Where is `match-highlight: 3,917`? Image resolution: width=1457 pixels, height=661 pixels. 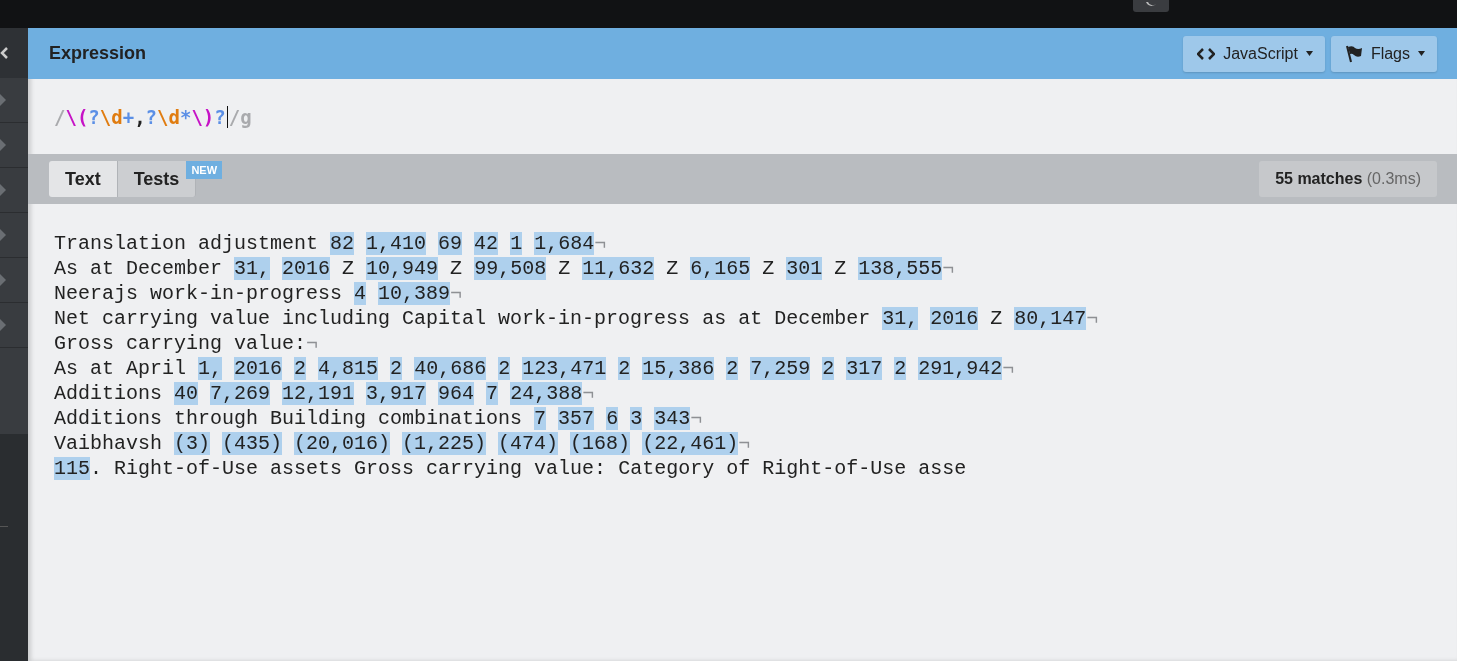
match-highlight: 3,917 is located at coordinates (396, 393).